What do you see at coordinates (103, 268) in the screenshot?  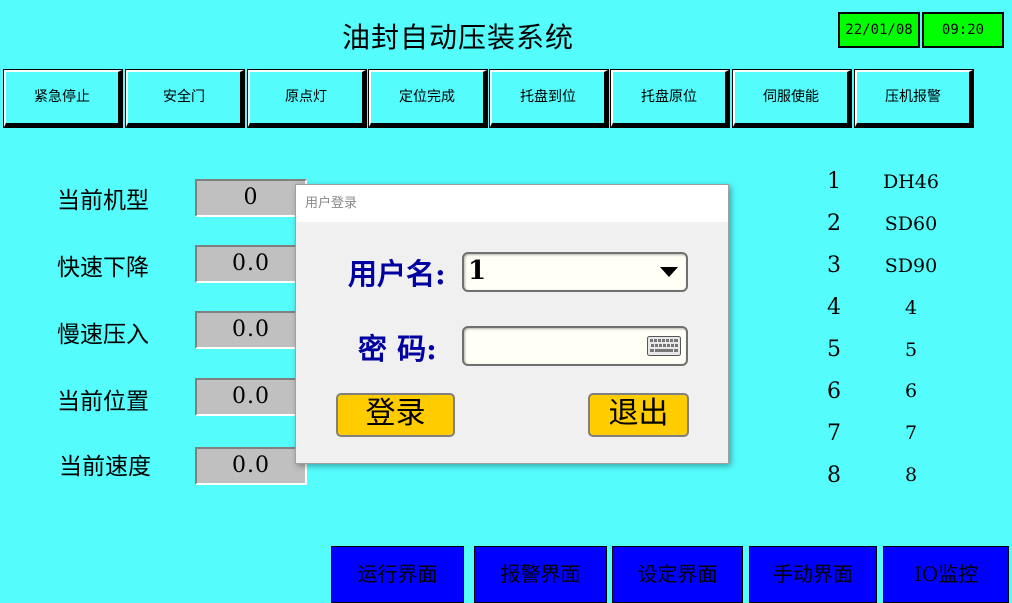 I see `param-label-fast-descend: 快速下降` at bounding box center [103, 268].